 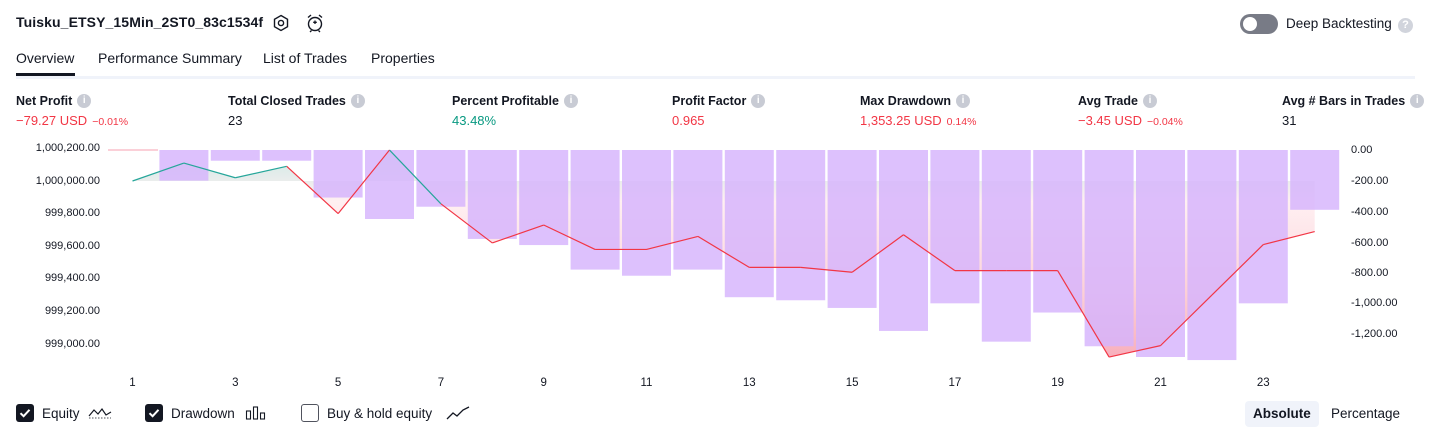 What do you see at coordinates (474, 120) in the screenshot?
I see `stat-value: 43.48%` at bounding box center [474, 120].